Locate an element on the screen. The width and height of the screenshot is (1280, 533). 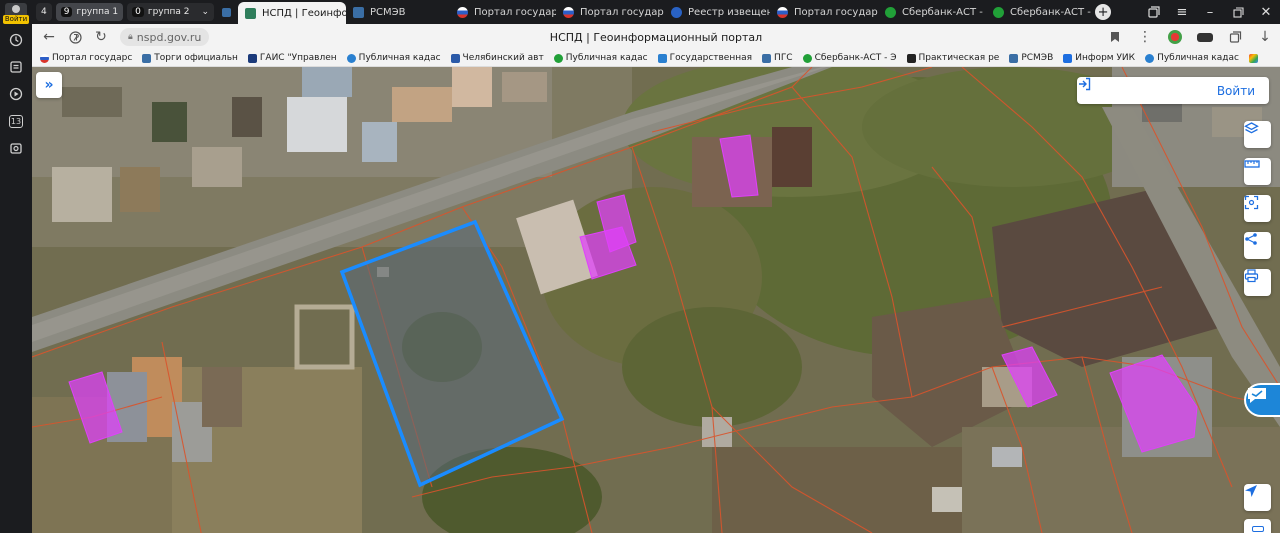
counter-icon: 13 is located at coordinates (16, 121).